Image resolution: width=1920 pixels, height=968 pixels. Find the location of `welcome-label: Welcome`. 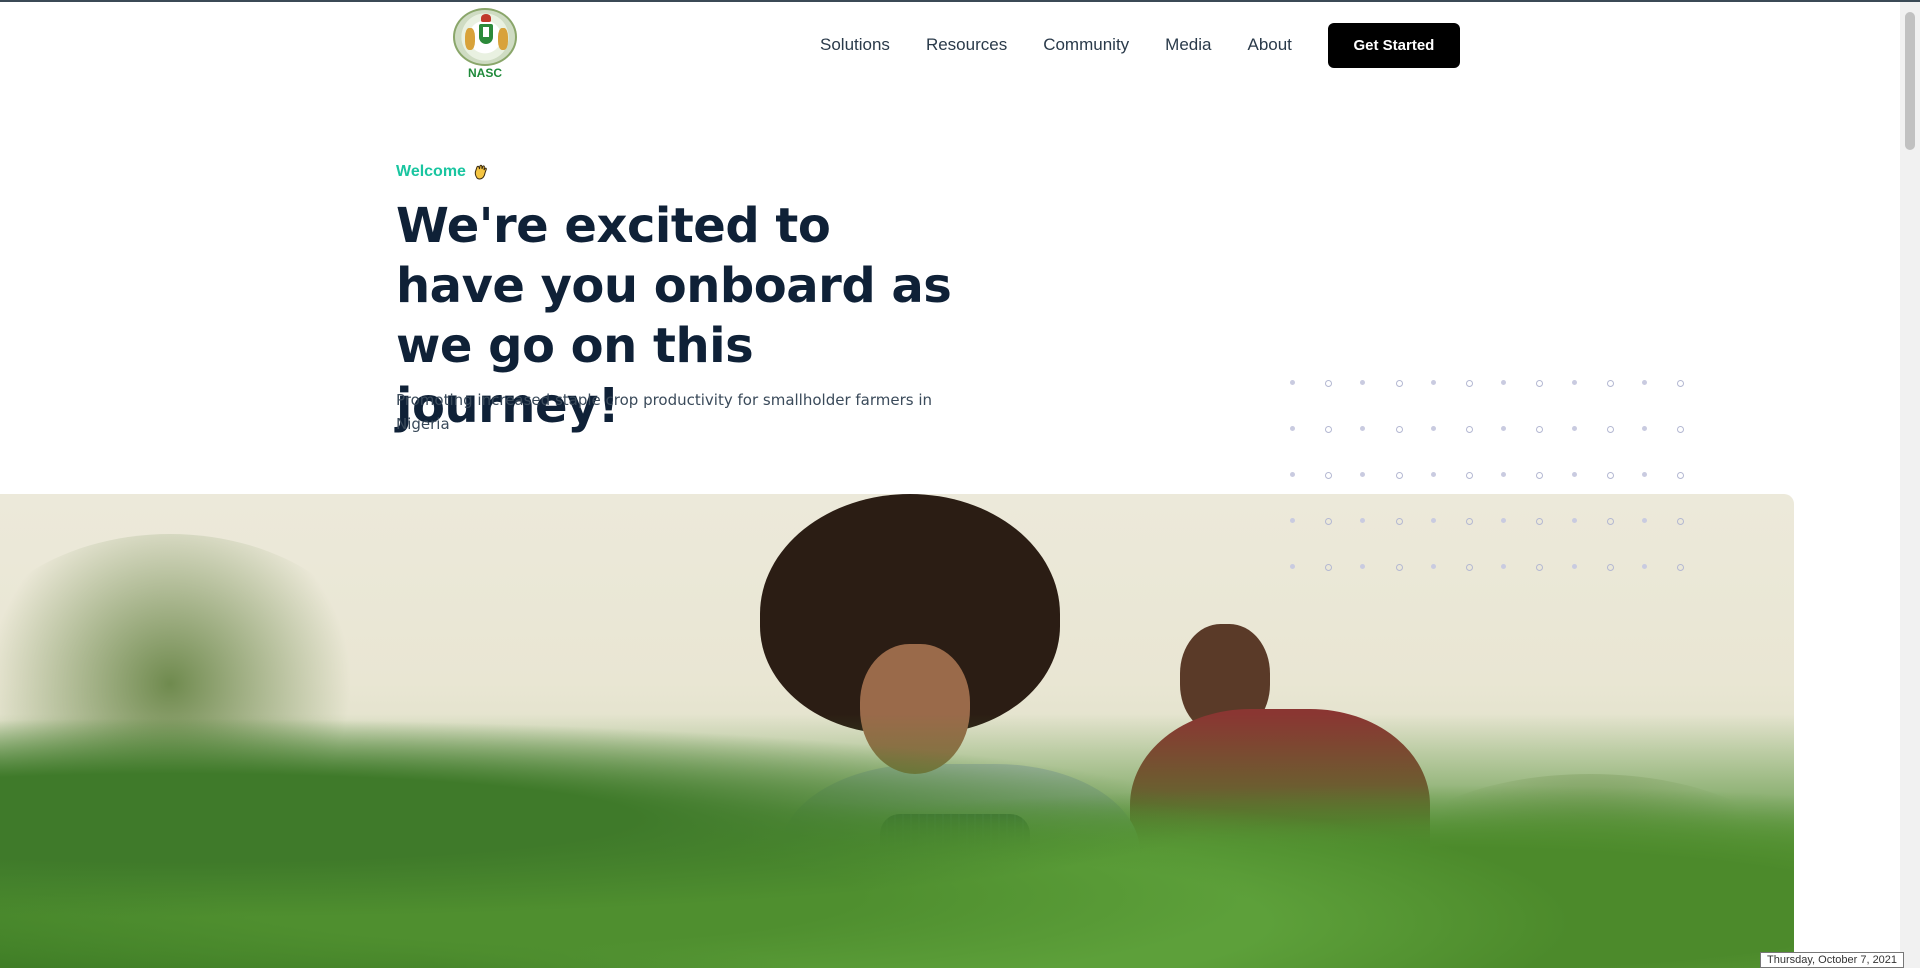

welcome-label: Welcome is located at coordinates (443, 172).